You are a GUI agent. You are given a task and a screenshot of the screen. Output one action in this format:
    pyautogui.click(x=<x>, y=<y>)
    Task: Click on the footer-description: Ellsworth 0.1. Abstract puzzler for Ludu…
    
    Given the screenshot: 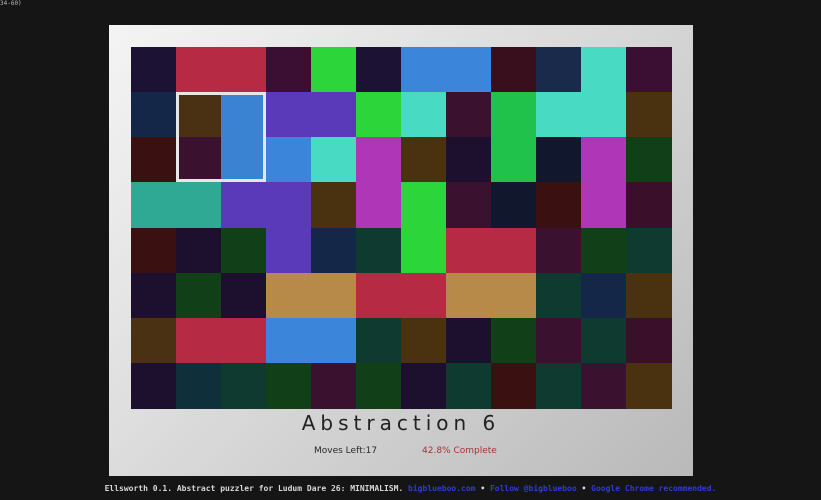 What is the action you would take?
    pyautogui.click(x=254, y=488)
    